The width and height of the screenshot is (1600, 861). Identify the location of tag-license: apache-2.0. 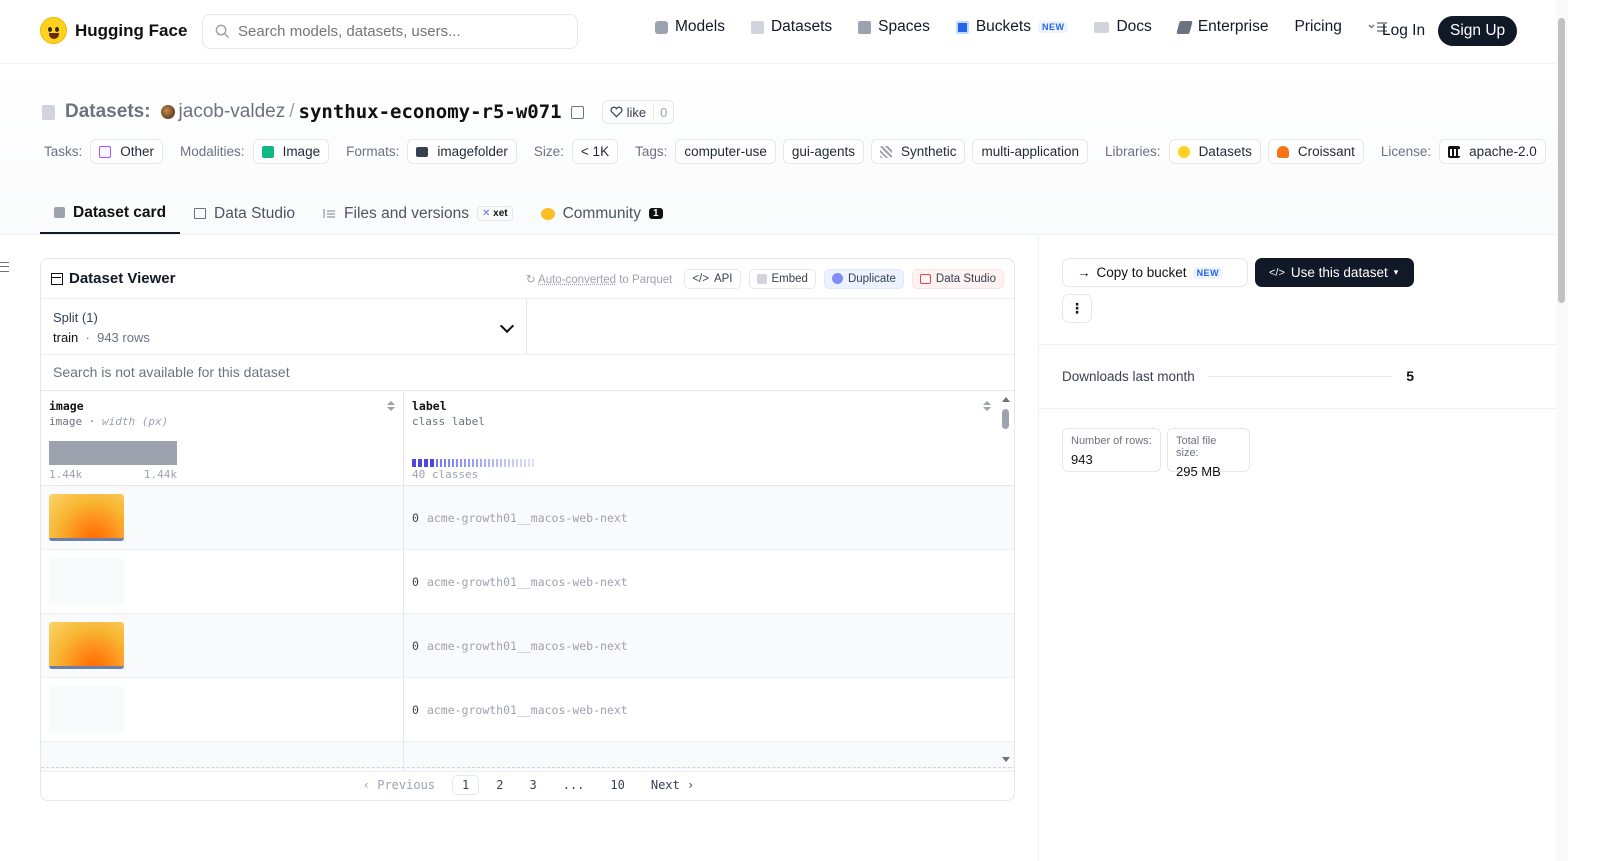
(1492, 151).